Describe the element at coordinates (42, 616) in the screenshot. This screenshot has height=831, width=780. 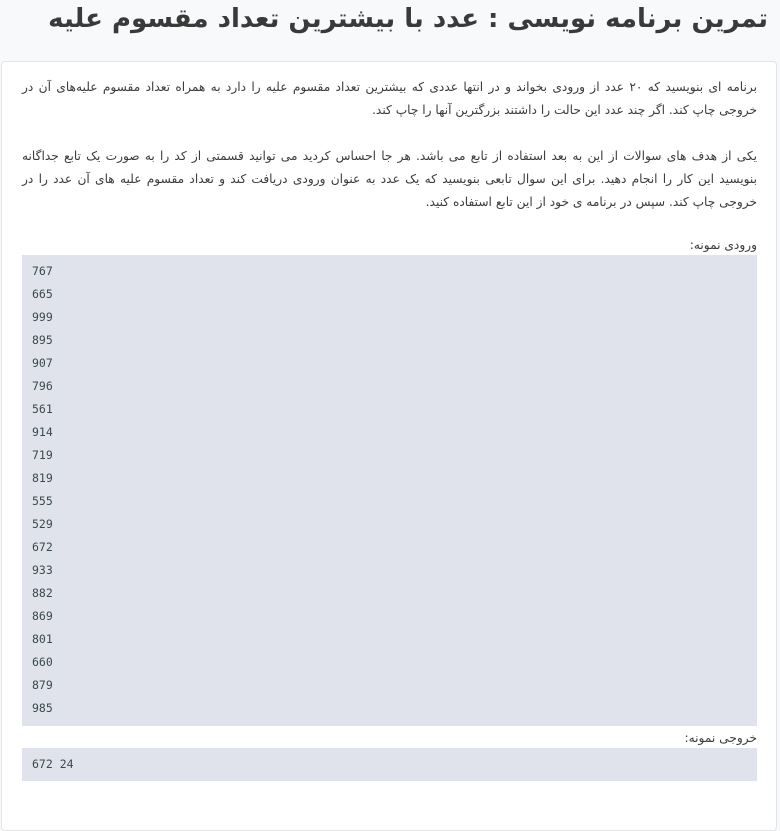
I see `sample-input-line: 869` at that location.